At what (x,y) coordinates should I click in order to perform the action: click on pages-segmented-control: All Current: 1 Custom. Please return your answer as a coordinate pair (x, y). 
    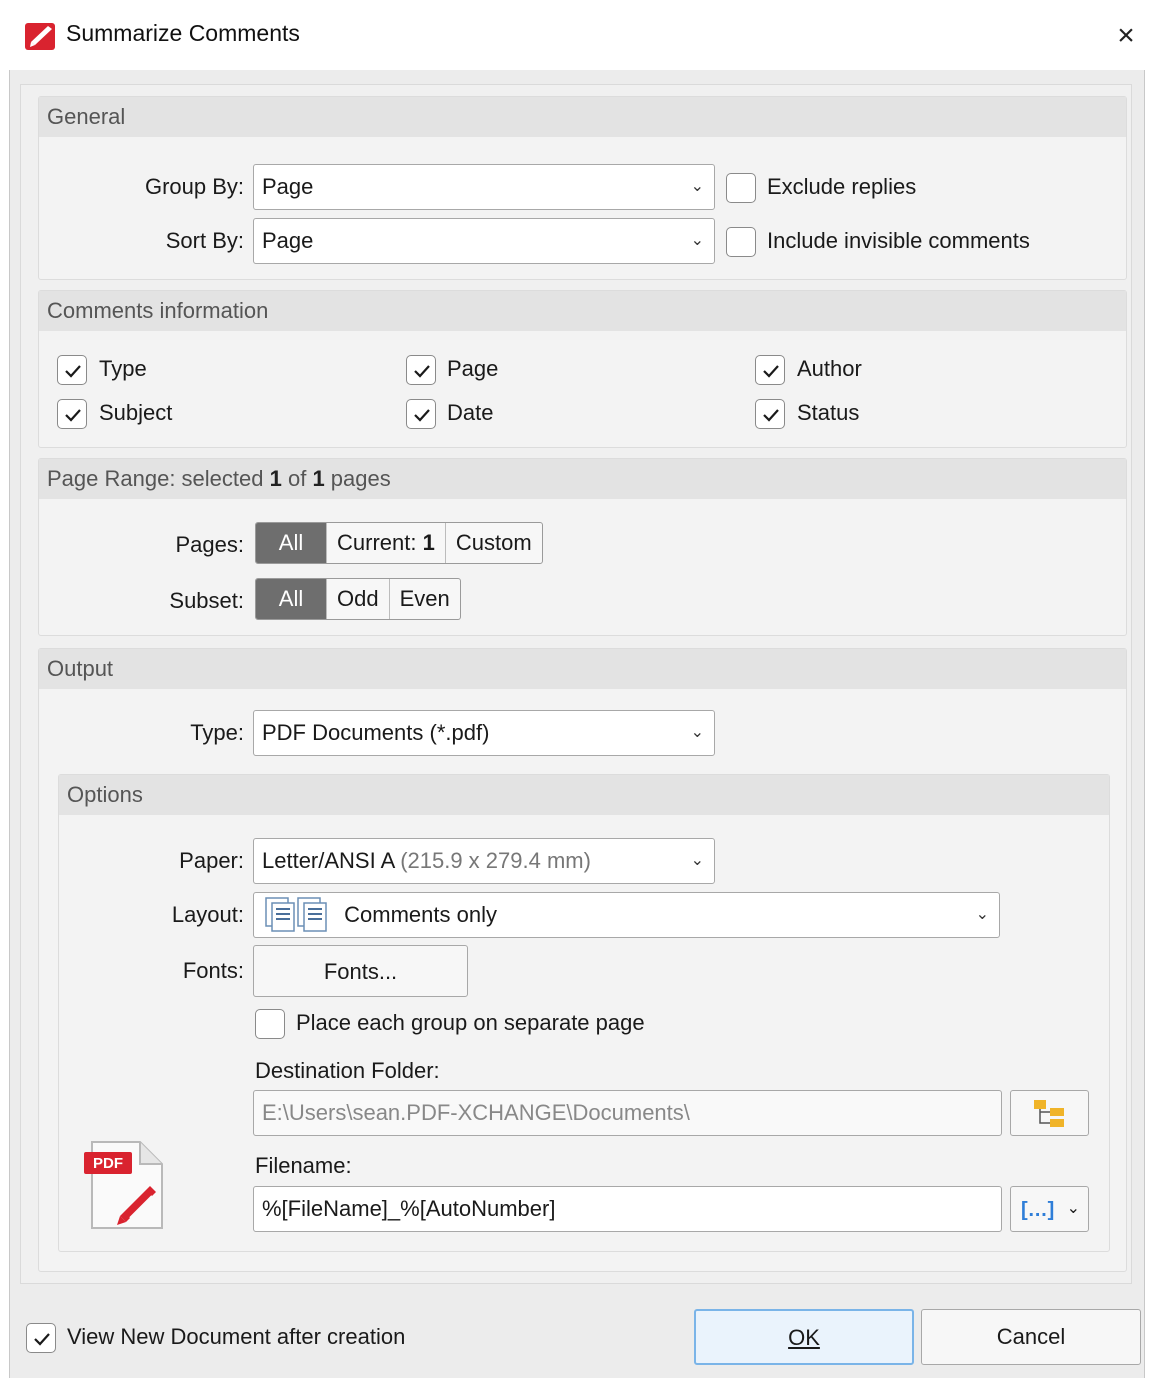
    Looking at the image, I should click on (399, 543).